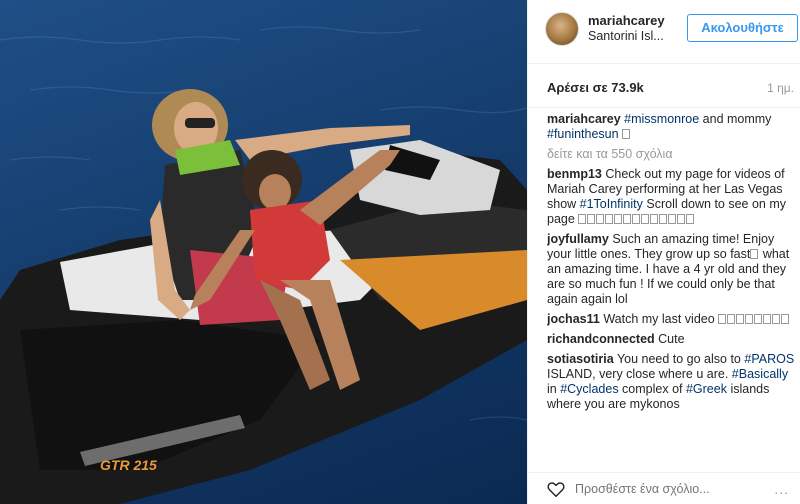 The height and width of the screenshot is (504, 800). I want to click on hashtag-link: #1ToInfinity, so click(611, 204).